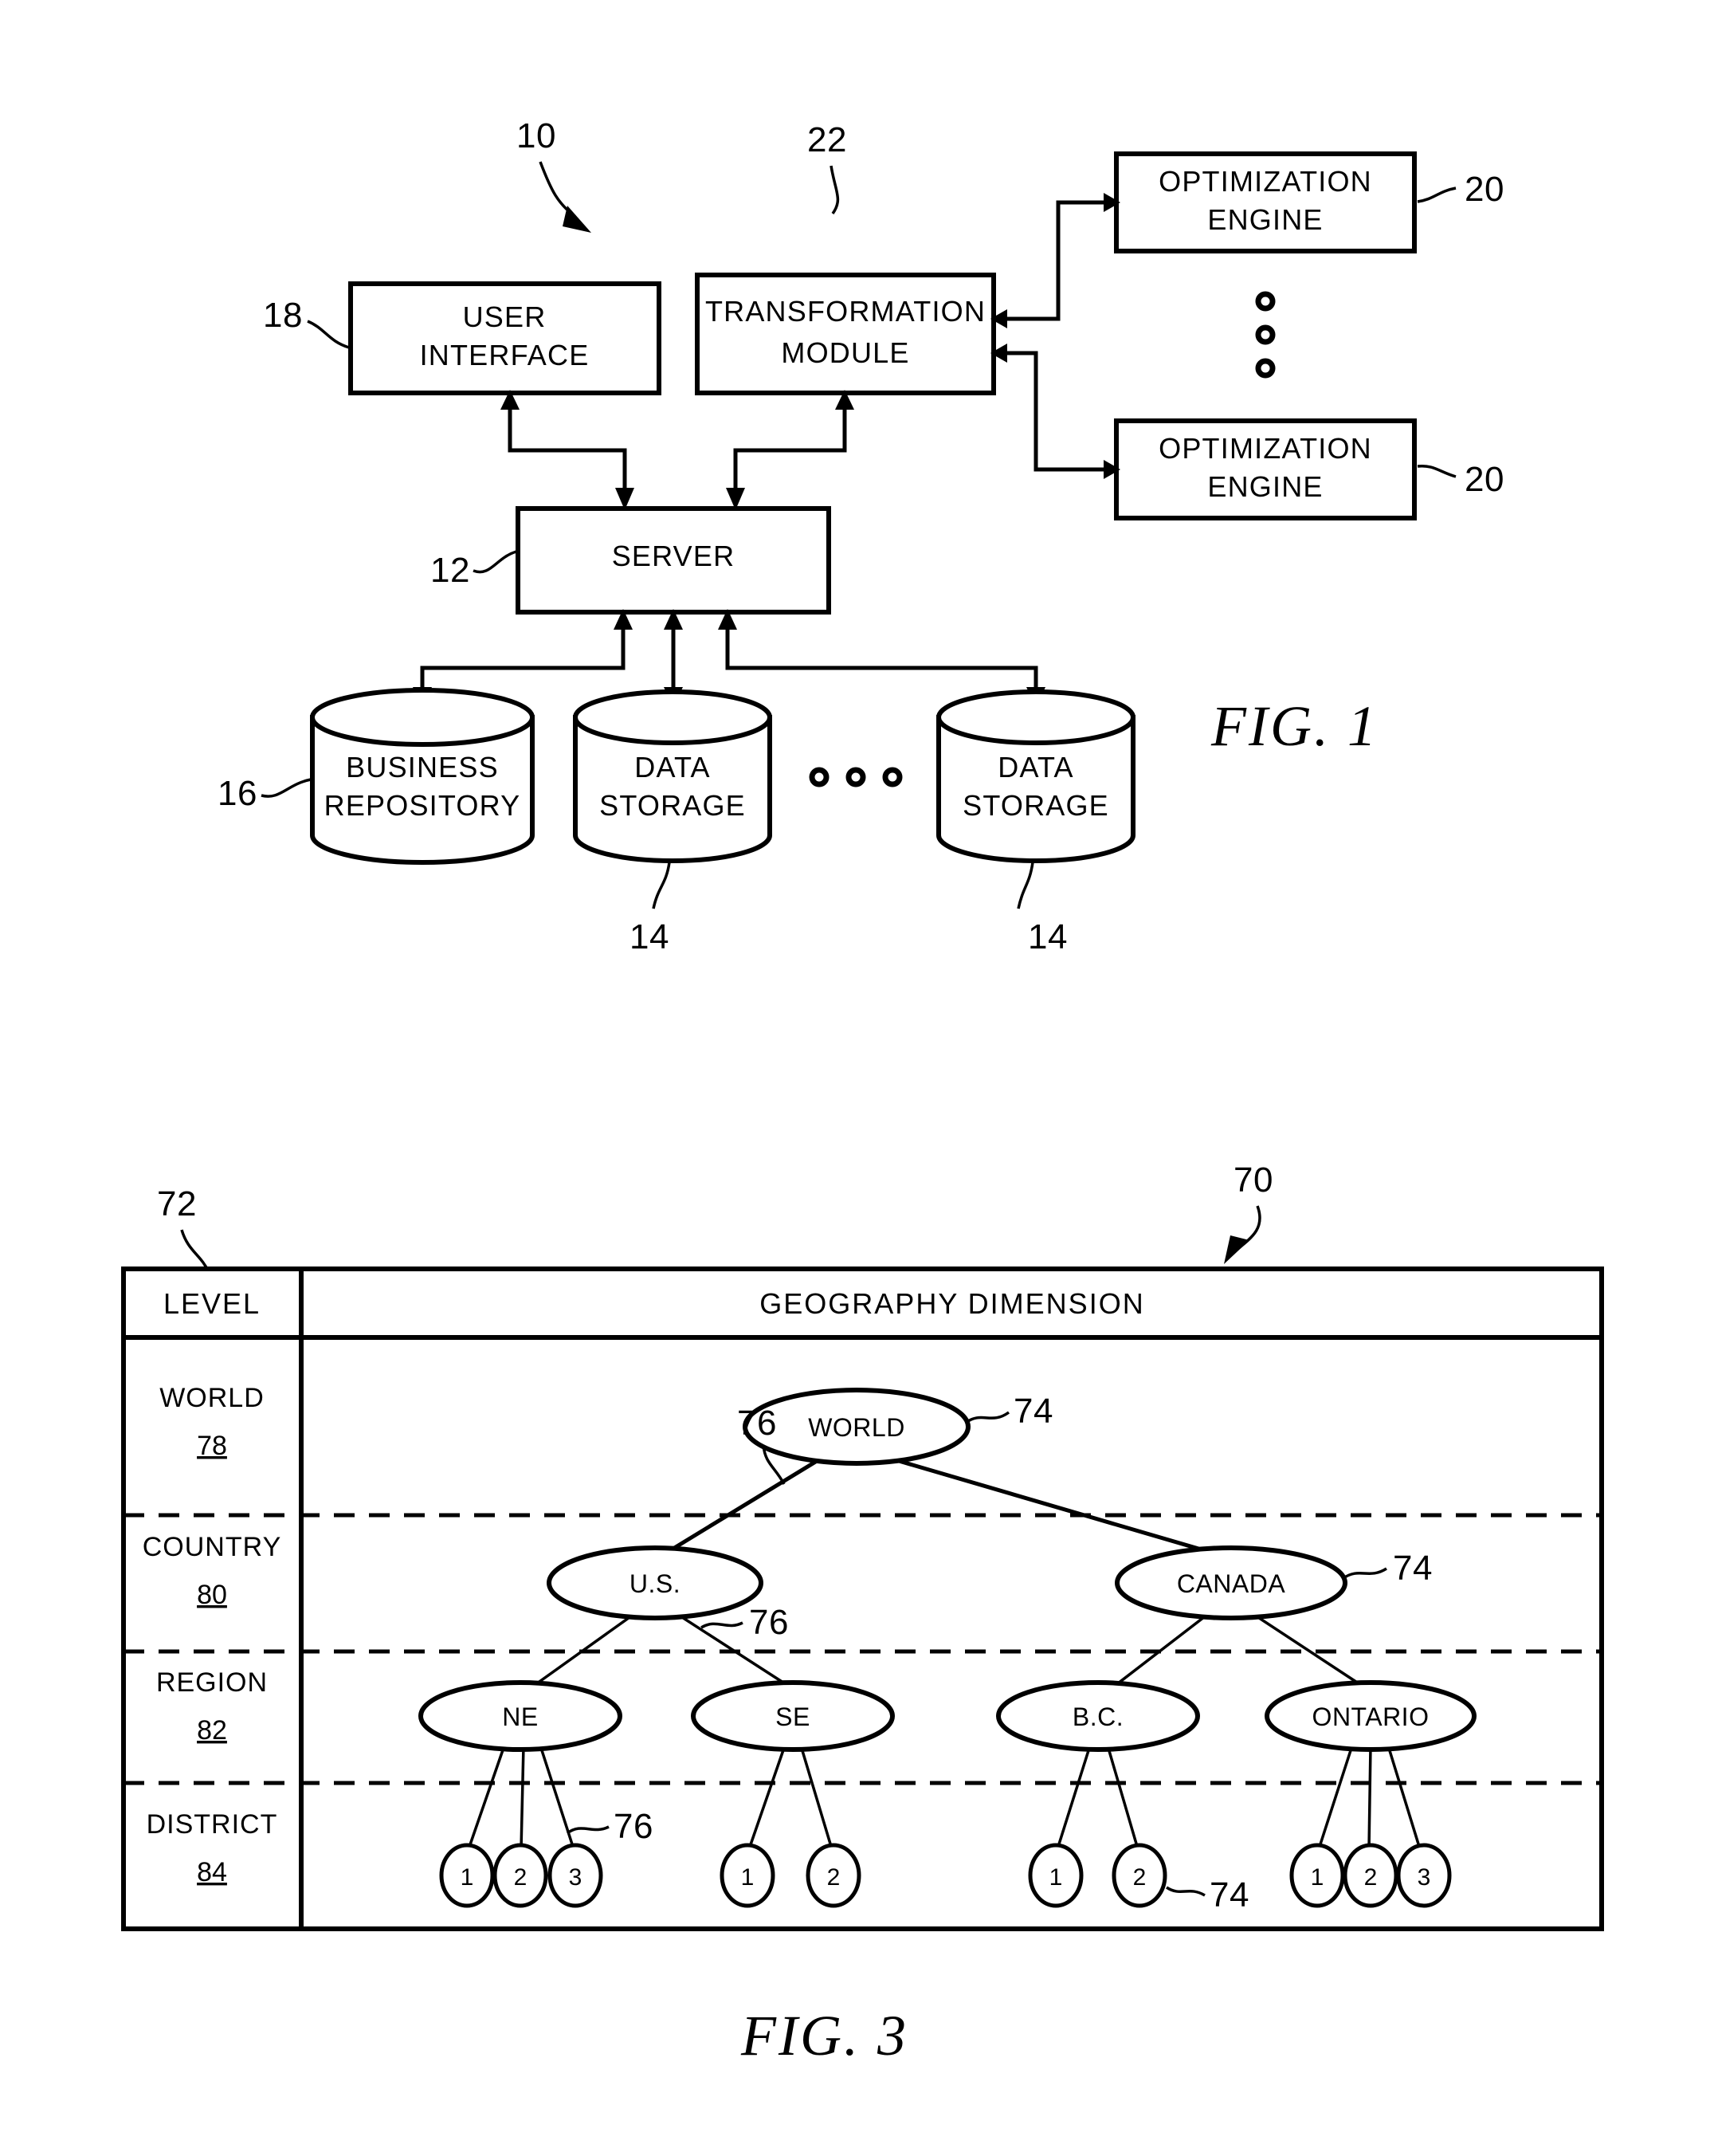  What do you see at coordinates (1036, 767) in the screenshot?
I see `data-storage-n-label-1: DATA` at bounding box center [1036, 767].